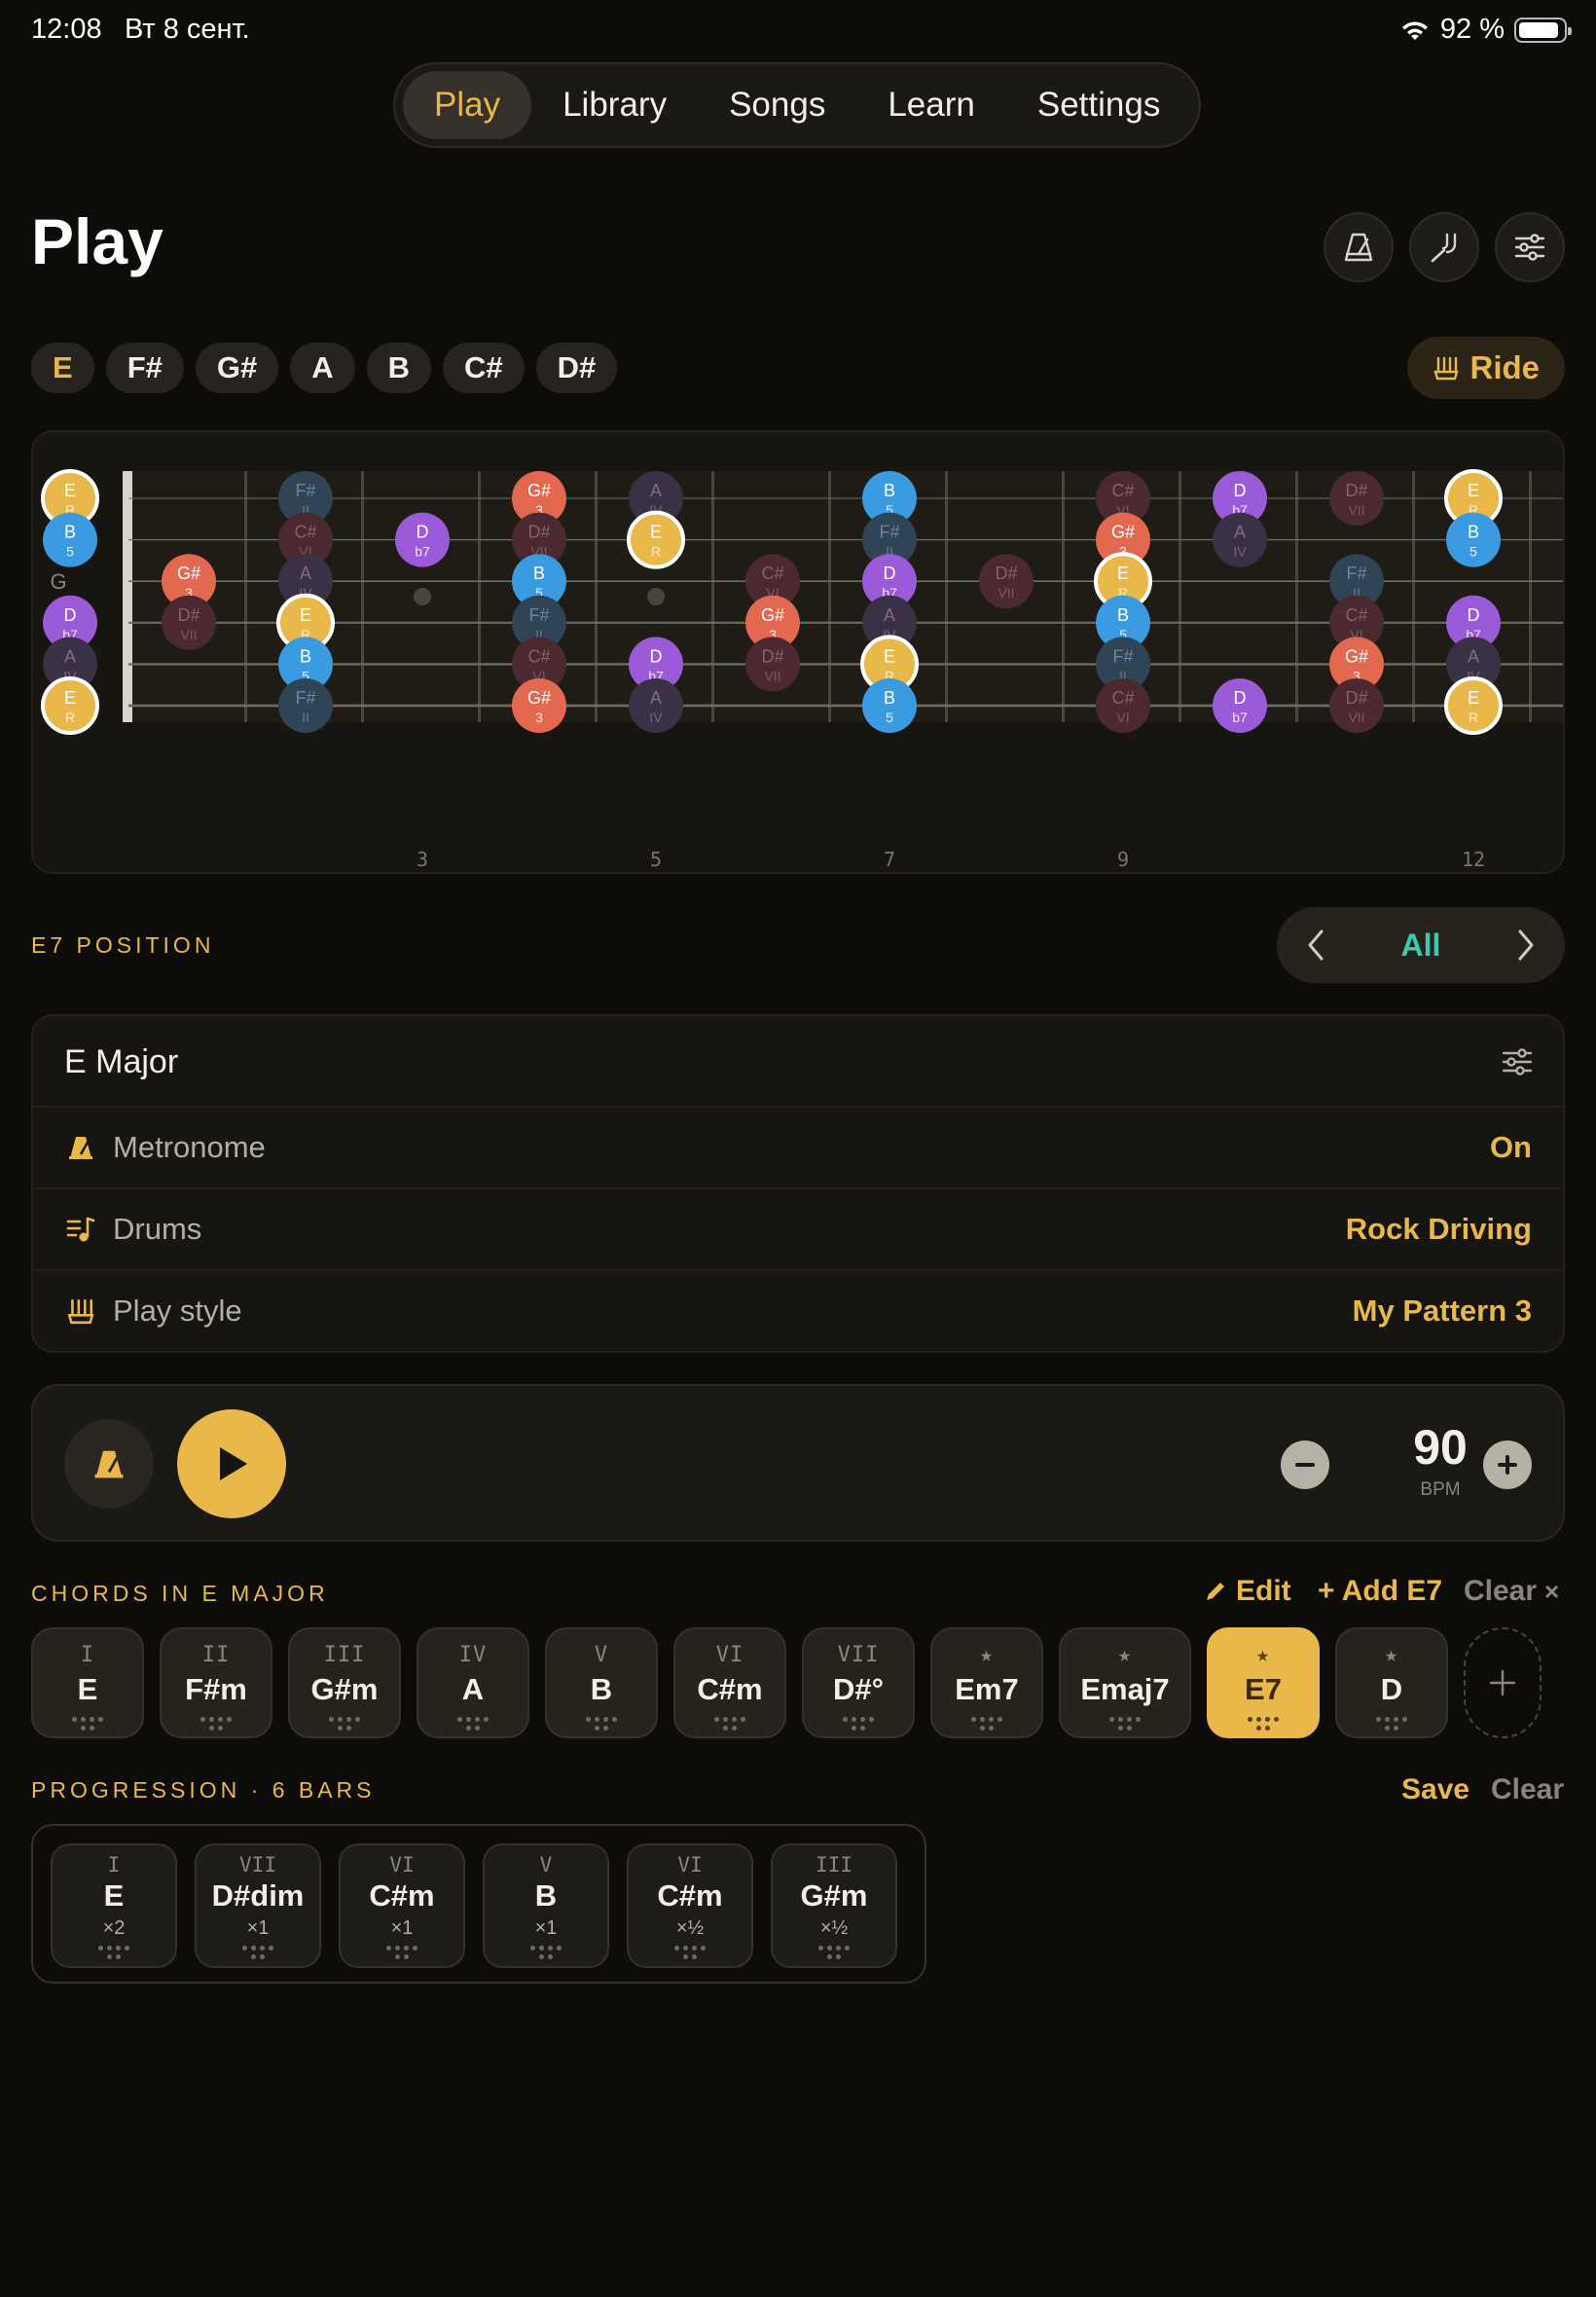  Describe the element at coordinates (203, 1790) in the screenshot. I see `progression-label: PROGRESSION · 6 BARS` at that location.